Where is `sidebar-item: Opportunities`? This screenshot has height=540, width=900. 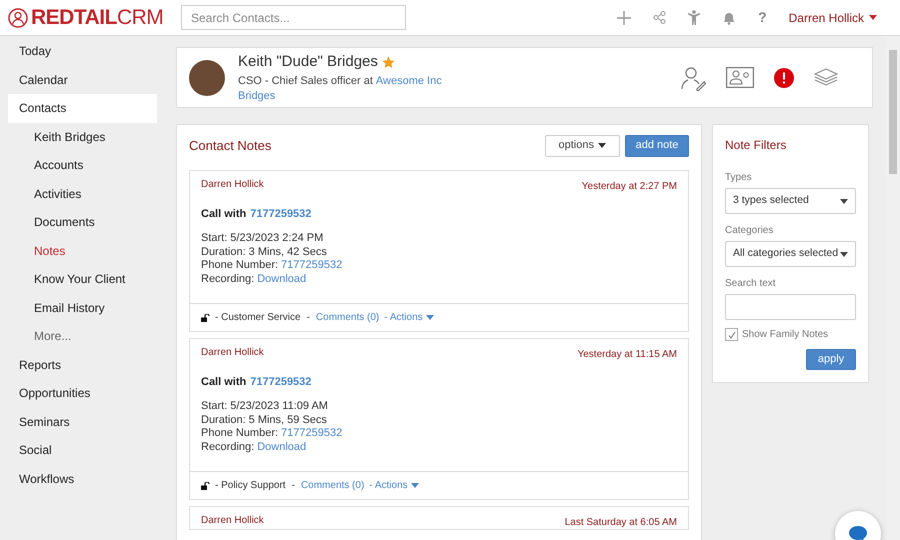 sidebar-item: Opportunities is located at coordinates (82, 393).